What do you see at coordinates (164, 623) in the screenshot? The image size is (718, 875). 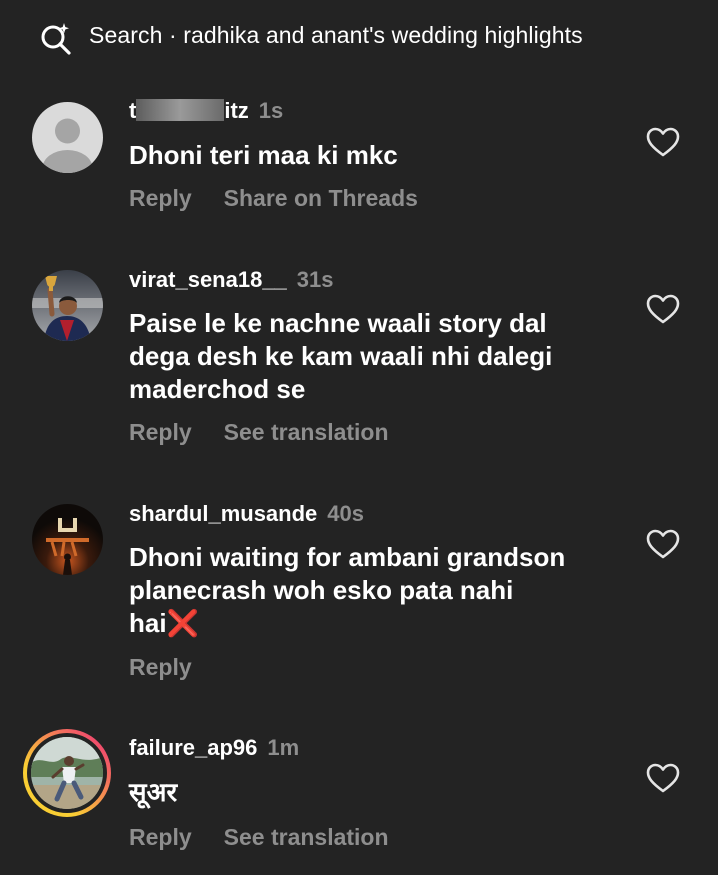 I see `comment-line: hai❌` at bounding box center [164, 623].